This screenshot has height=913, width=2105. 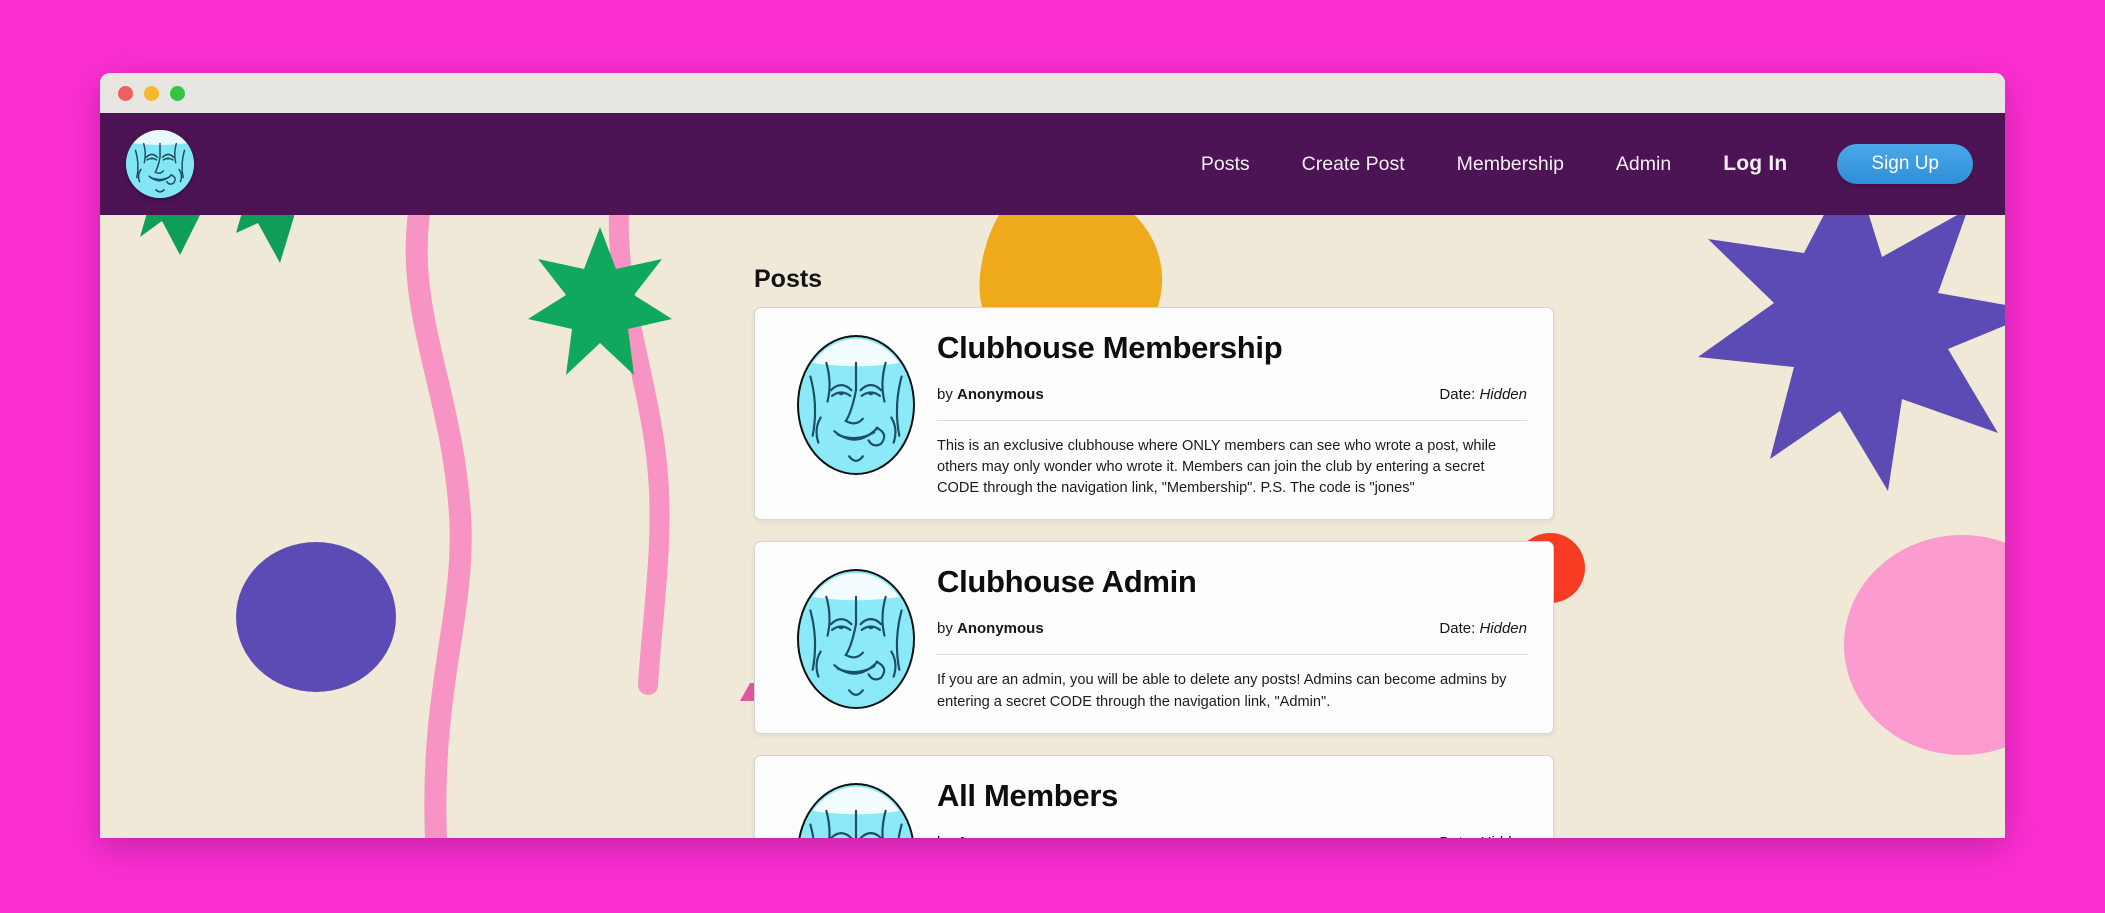 I want to click on close-window-button, so click(x=125, y=93).